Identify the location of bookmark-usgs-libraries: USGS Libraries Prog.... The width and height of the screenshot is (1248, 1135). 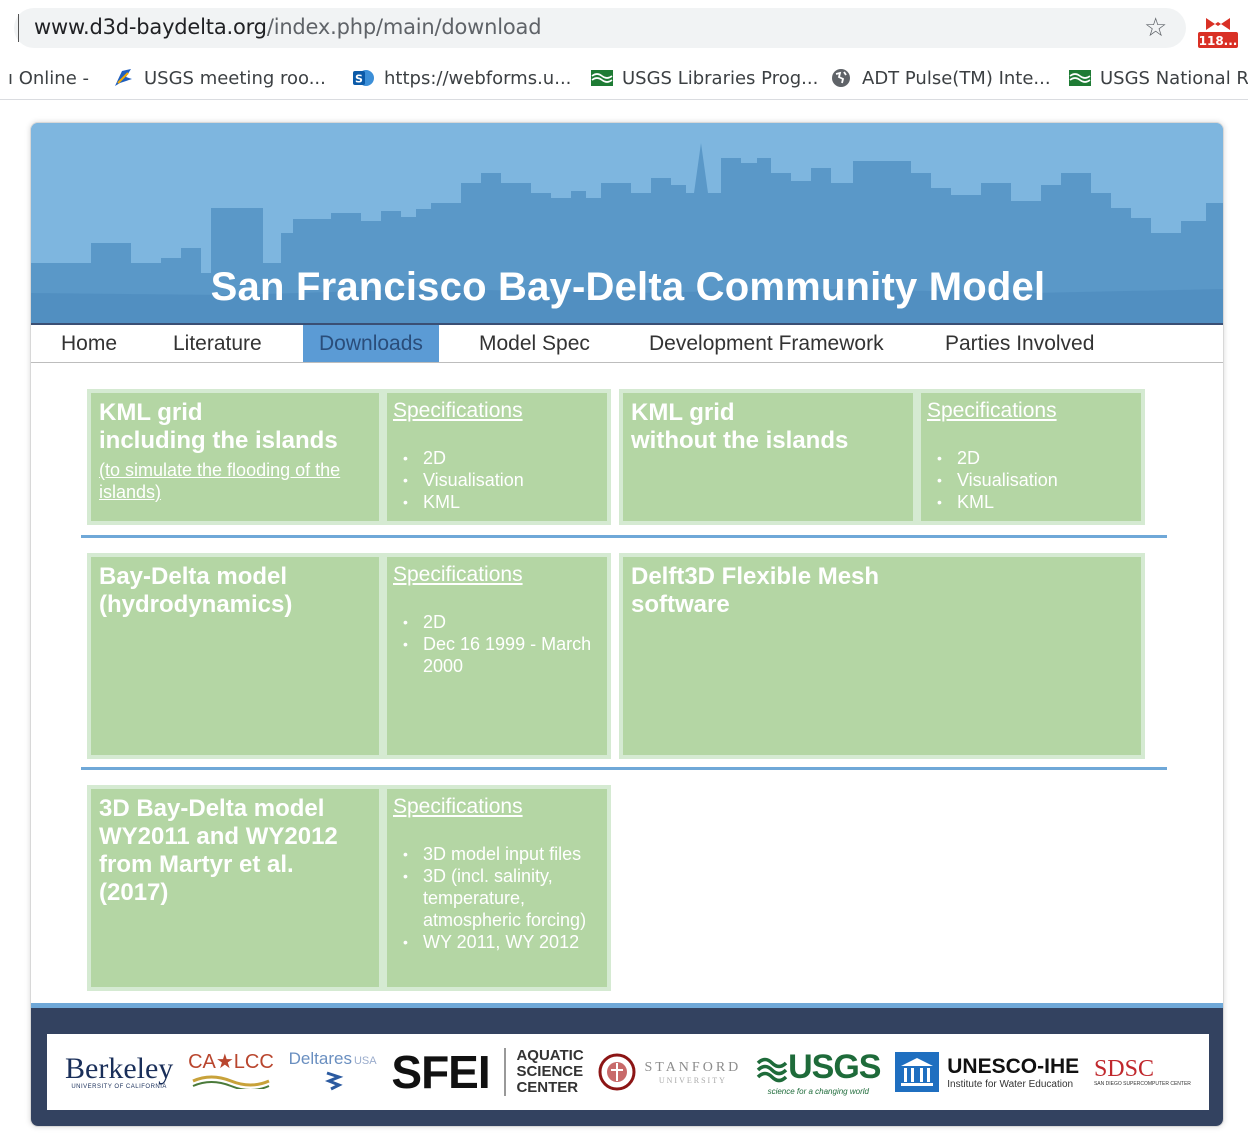
(704, 78).